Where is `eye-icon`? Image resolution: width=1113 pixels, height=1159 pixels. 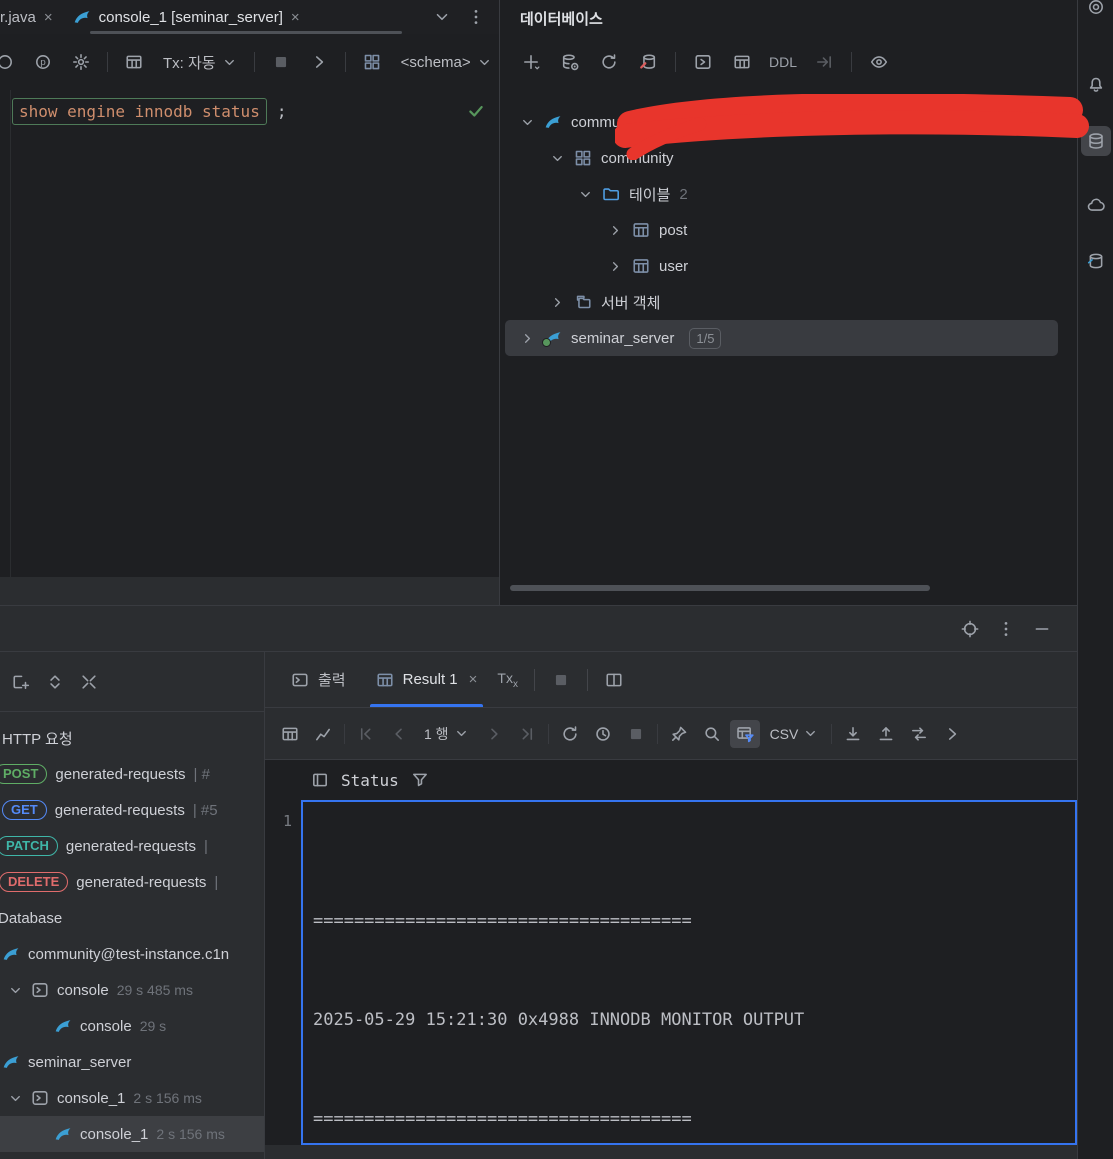 eye-icon is located at coordinates (879, 62).